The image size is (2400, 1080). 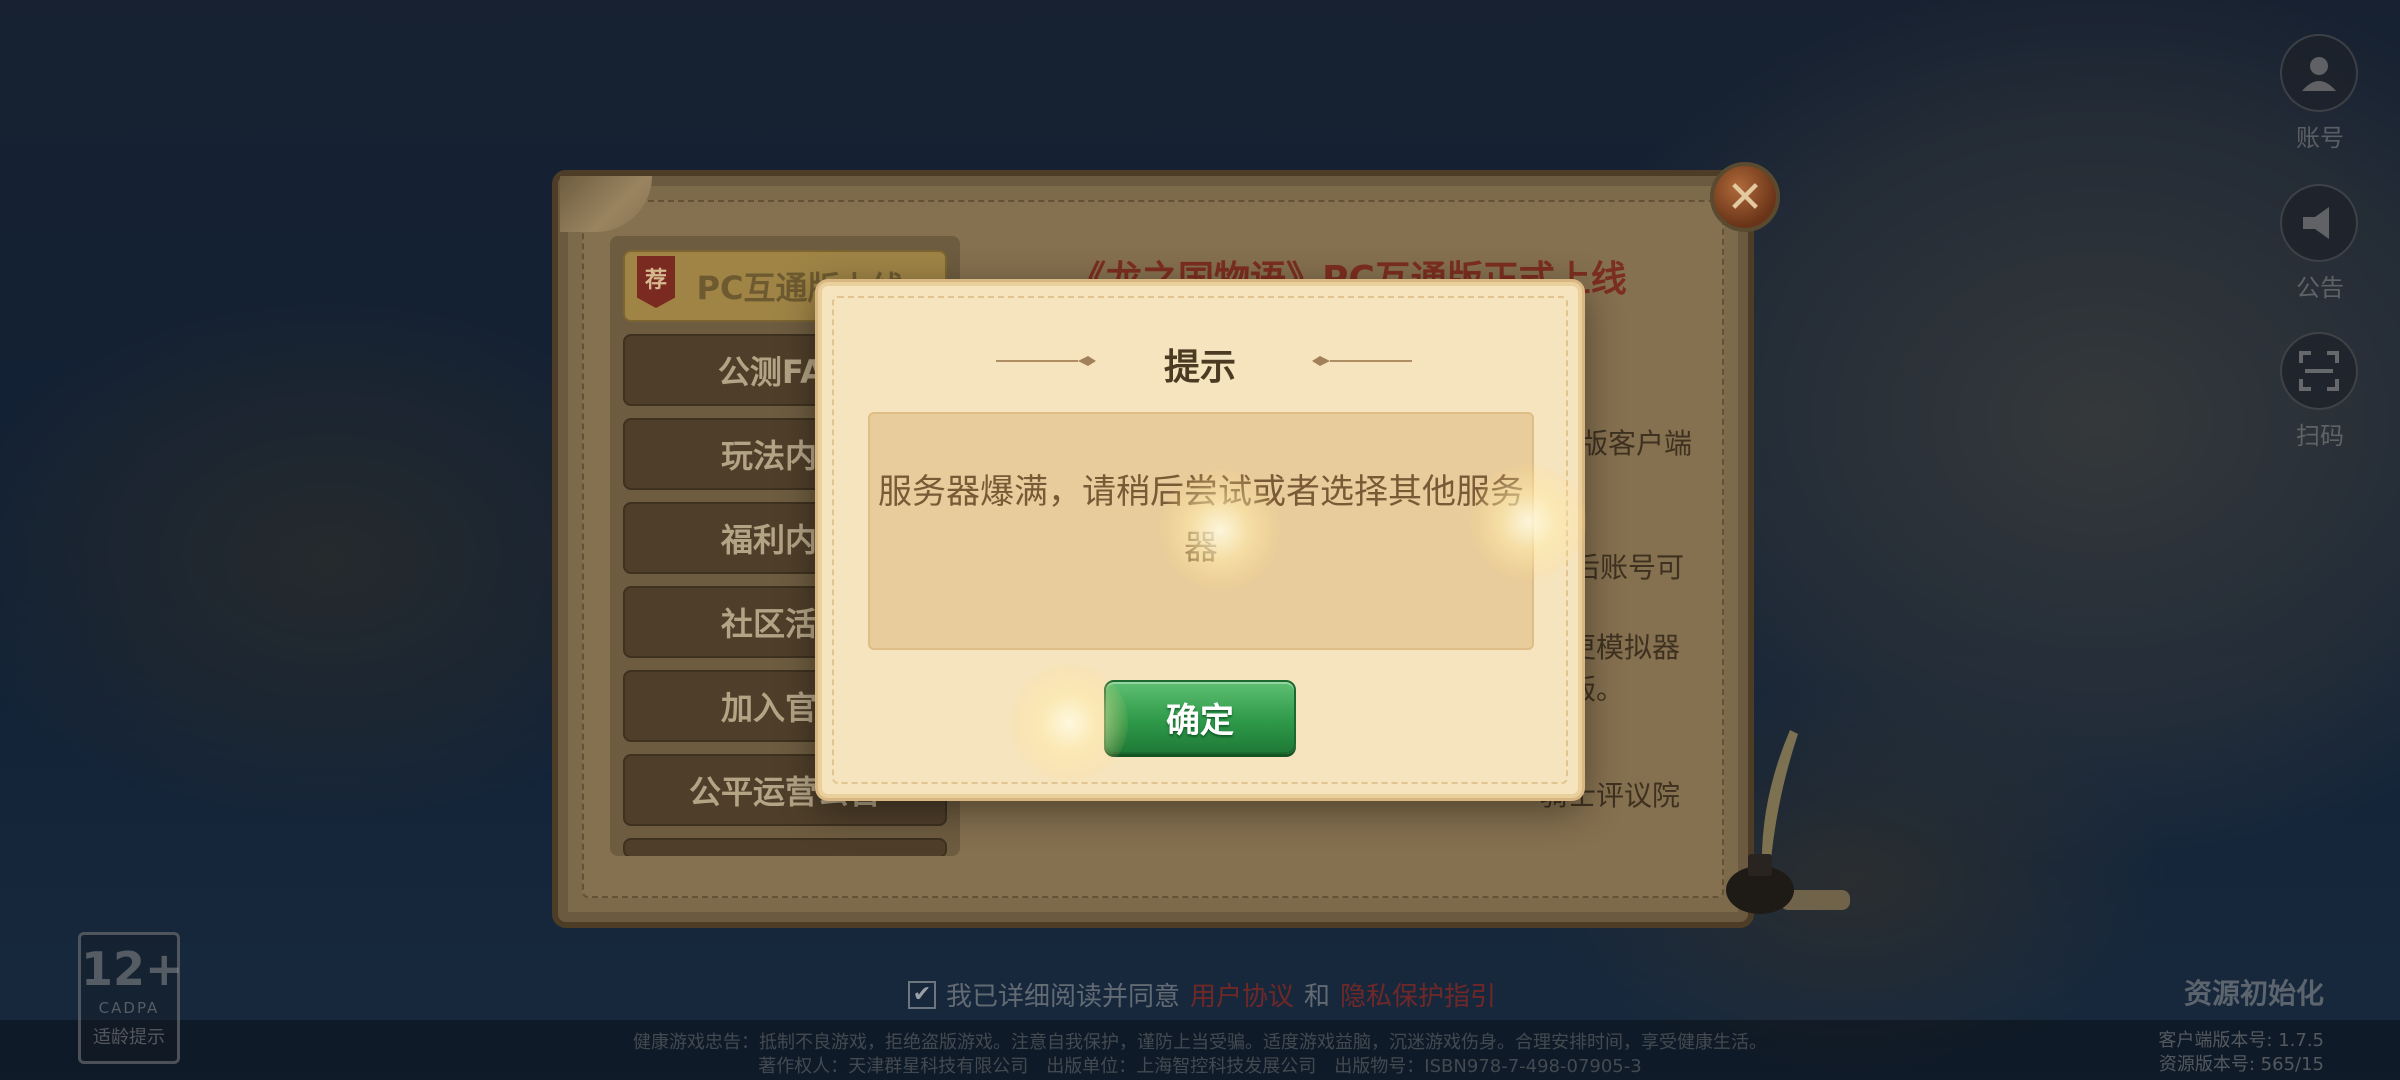 What do you see at coordinates (1242, 994) in the screenshot?
I see `user-agreement-link: 用户协议` at bounding box center [1242, 994].